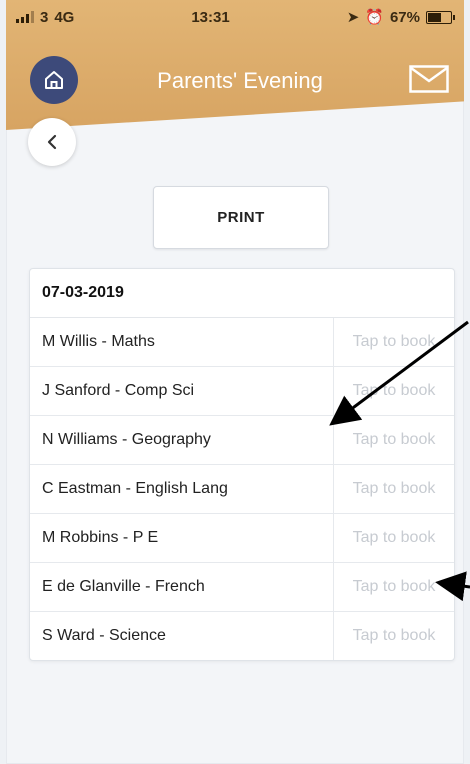  Describe the element at coordinates (210, 17) in the screenshot. I see `status-time: 13:31` at that location.